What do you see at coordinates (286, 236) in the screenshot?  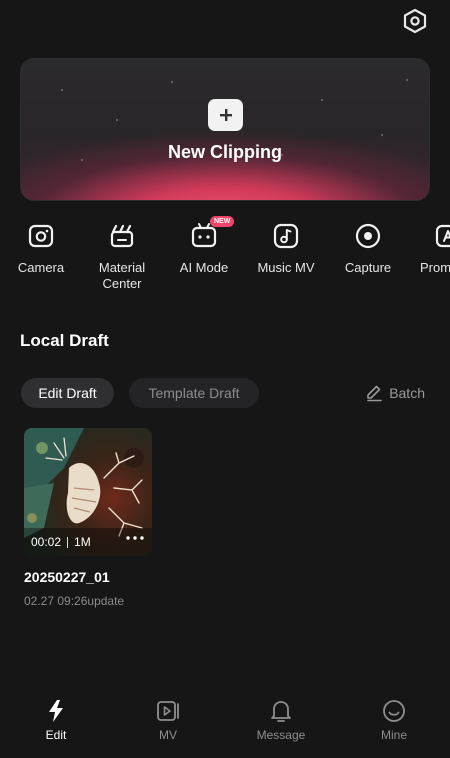 I see `music-note-icon` at bounding box center [286, 236].